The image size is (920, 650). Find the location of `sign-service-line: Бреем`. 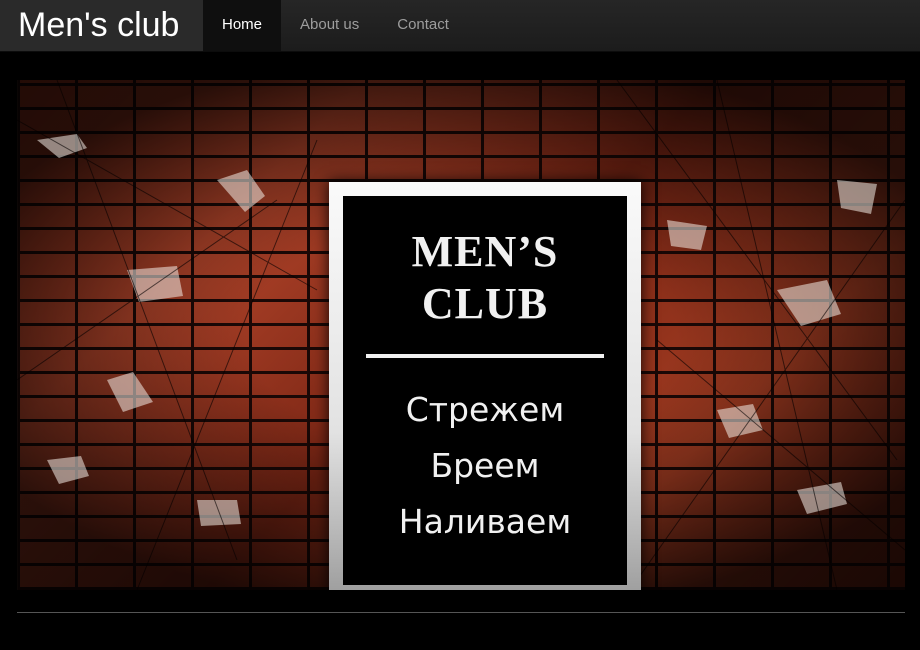

sign-service-line: Бреем is located at coordinates (485, 465).